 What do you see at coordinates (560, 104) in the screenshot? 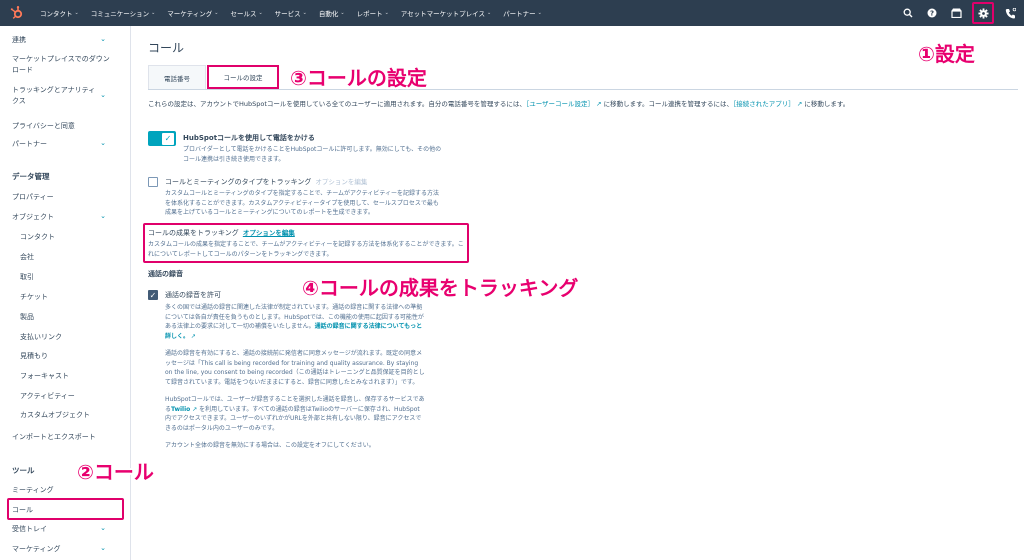
I see `user-calling-settings-link: ［ユーザーコール設定］` at bounding box center [560, 104].